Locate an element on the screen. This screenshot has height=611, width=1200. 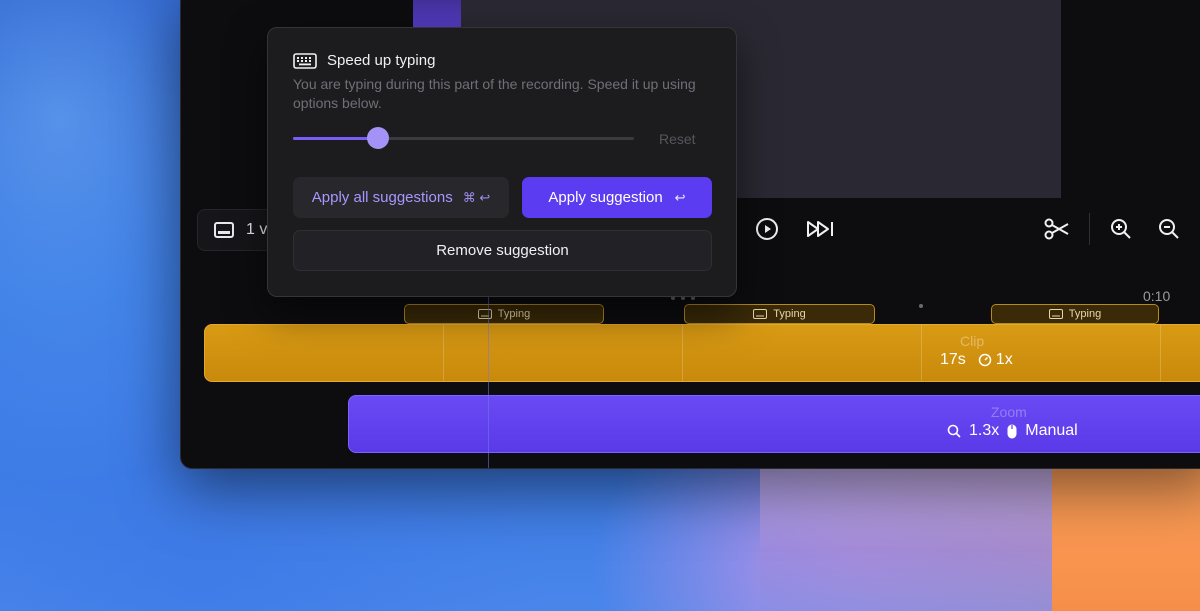
play-icon is located at coordinates (767, 229).